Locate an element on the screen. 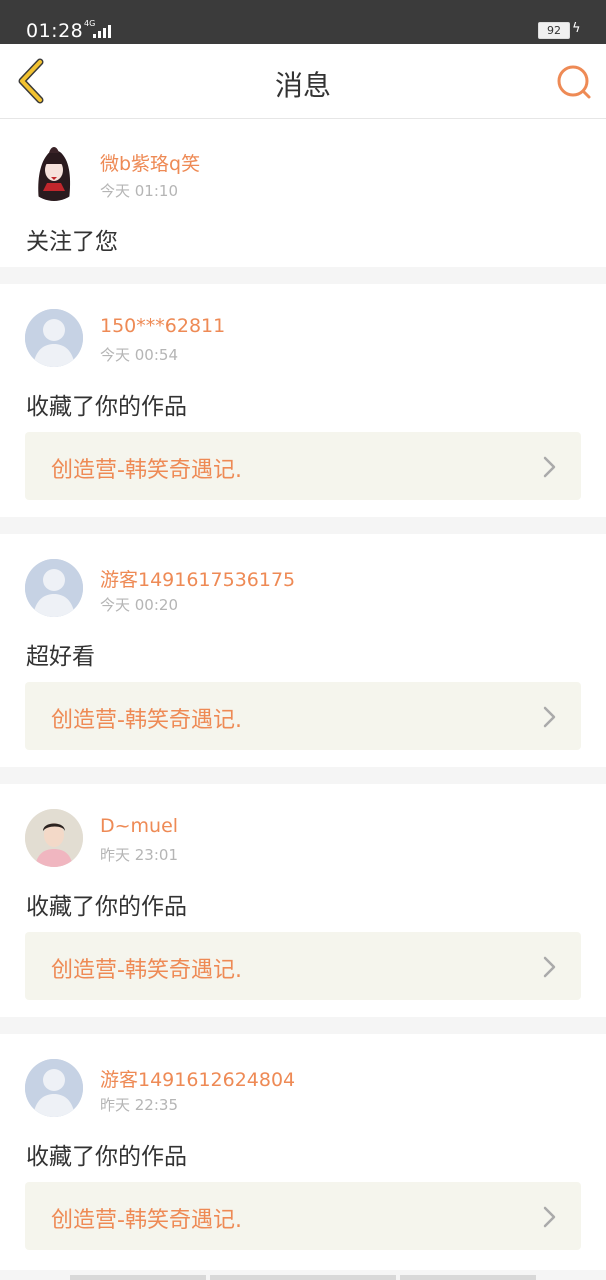  message-text: 超好看 is located at coordinates (60, 657).